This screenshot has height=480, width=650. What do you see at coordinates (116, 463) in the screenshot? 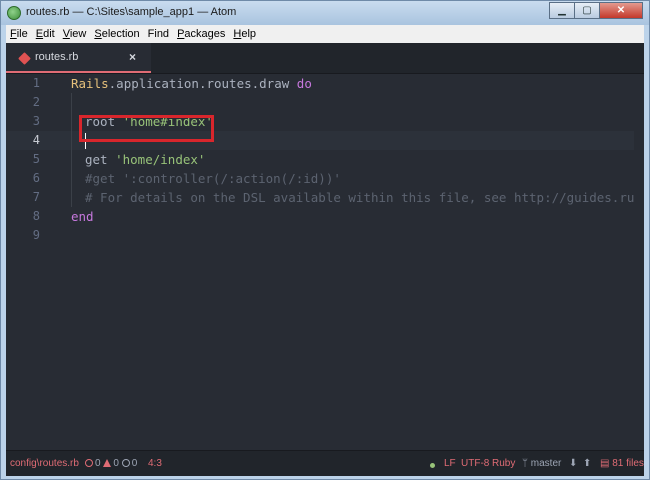
I see `status-warnings: 0` at bounding box center [116, 463].